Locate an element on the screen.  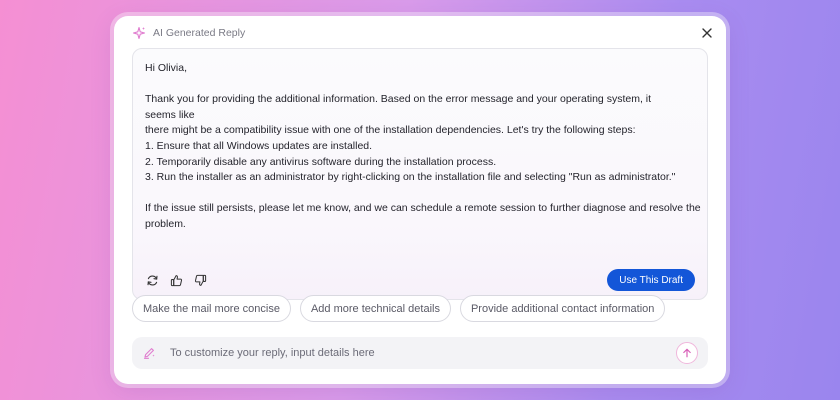
close-button is located at coordinates (707, 33).